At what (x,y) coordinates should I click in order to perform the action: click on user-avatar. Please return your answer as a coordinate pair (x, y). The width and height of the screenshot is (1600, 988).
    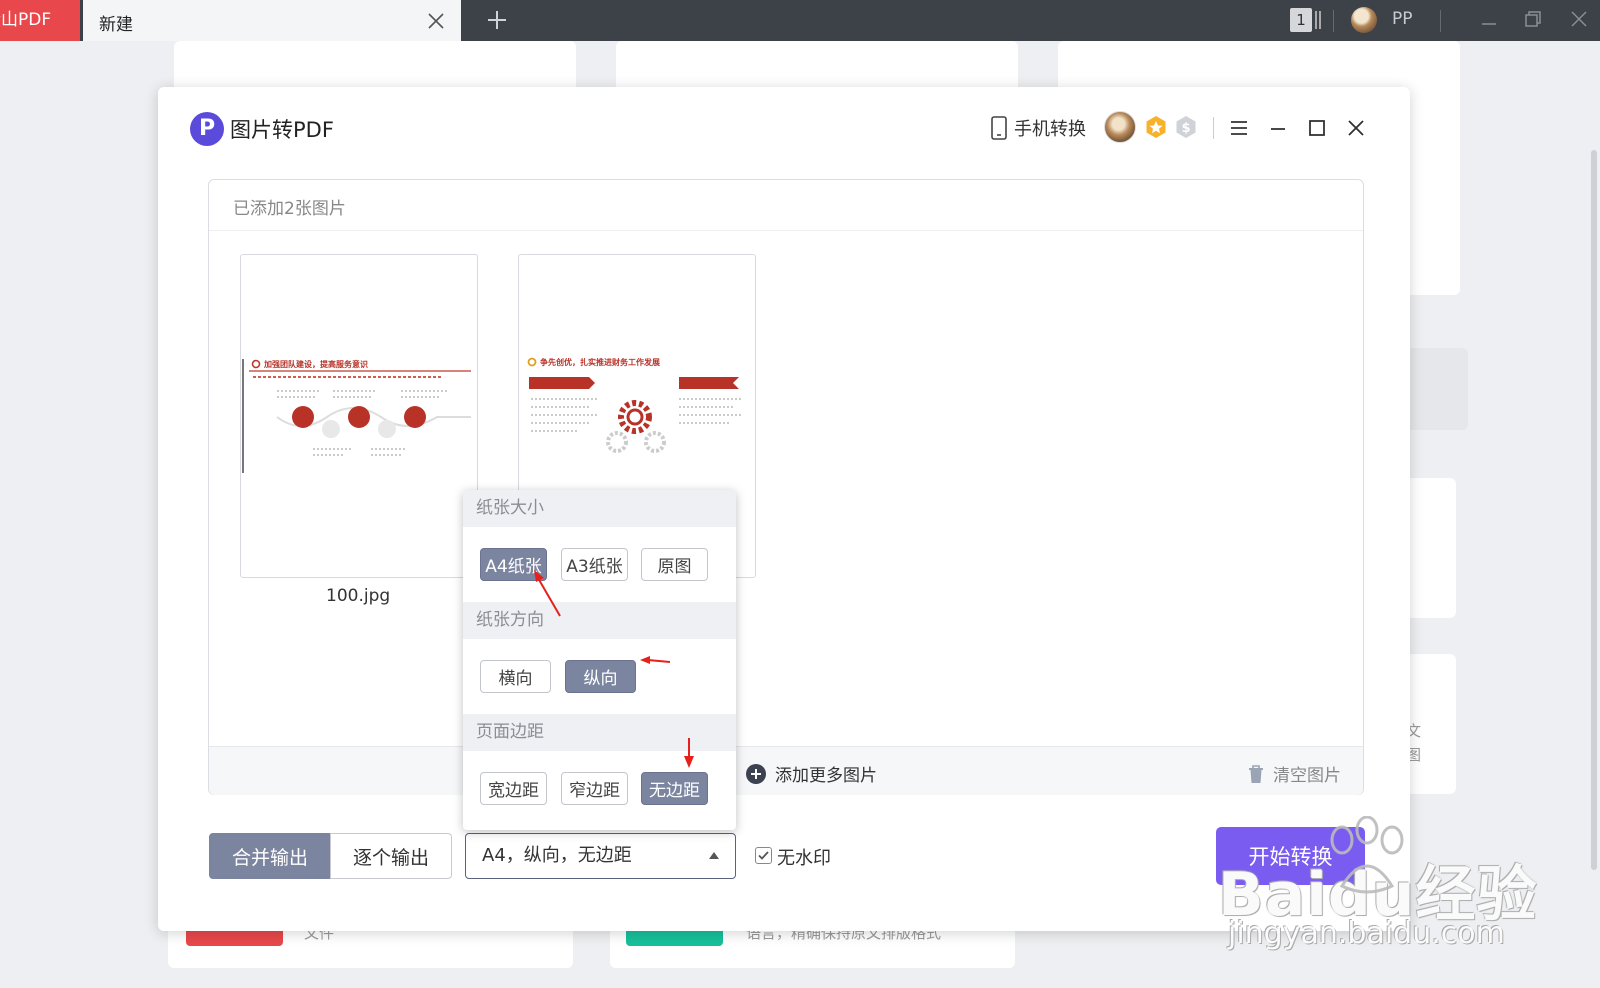
    Looking at the image, I should click on (1364, 20).